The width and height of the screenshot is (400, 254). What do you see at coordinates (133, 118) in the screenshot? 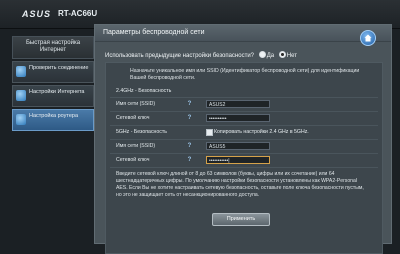
I see `key-24-label: Сетевой ключ` at bounding box center [133, 118].